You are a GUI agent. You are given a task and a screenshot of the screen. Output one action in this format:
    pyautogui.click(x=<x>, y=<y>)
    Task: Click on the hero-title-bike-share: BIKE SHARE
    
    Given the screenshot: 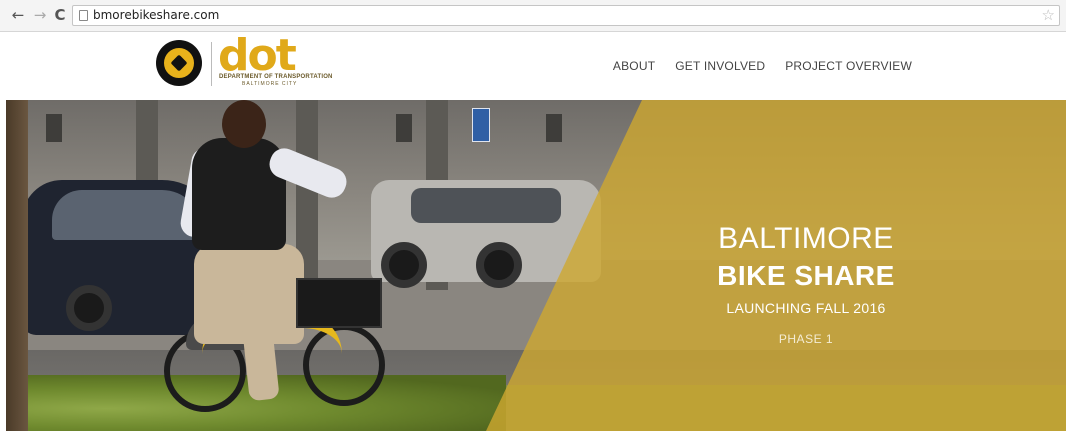 What is the action you would take?
    pyautogui.click(x=806, y=275)
    